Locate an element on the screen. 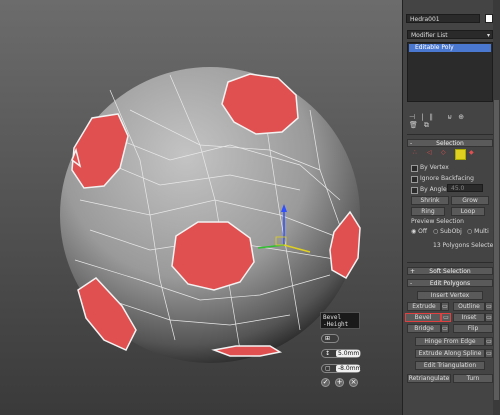 Image resolution: width=500 pixels, height=415 pixels. loop-button: Loop is located at coordinates (468, 211).